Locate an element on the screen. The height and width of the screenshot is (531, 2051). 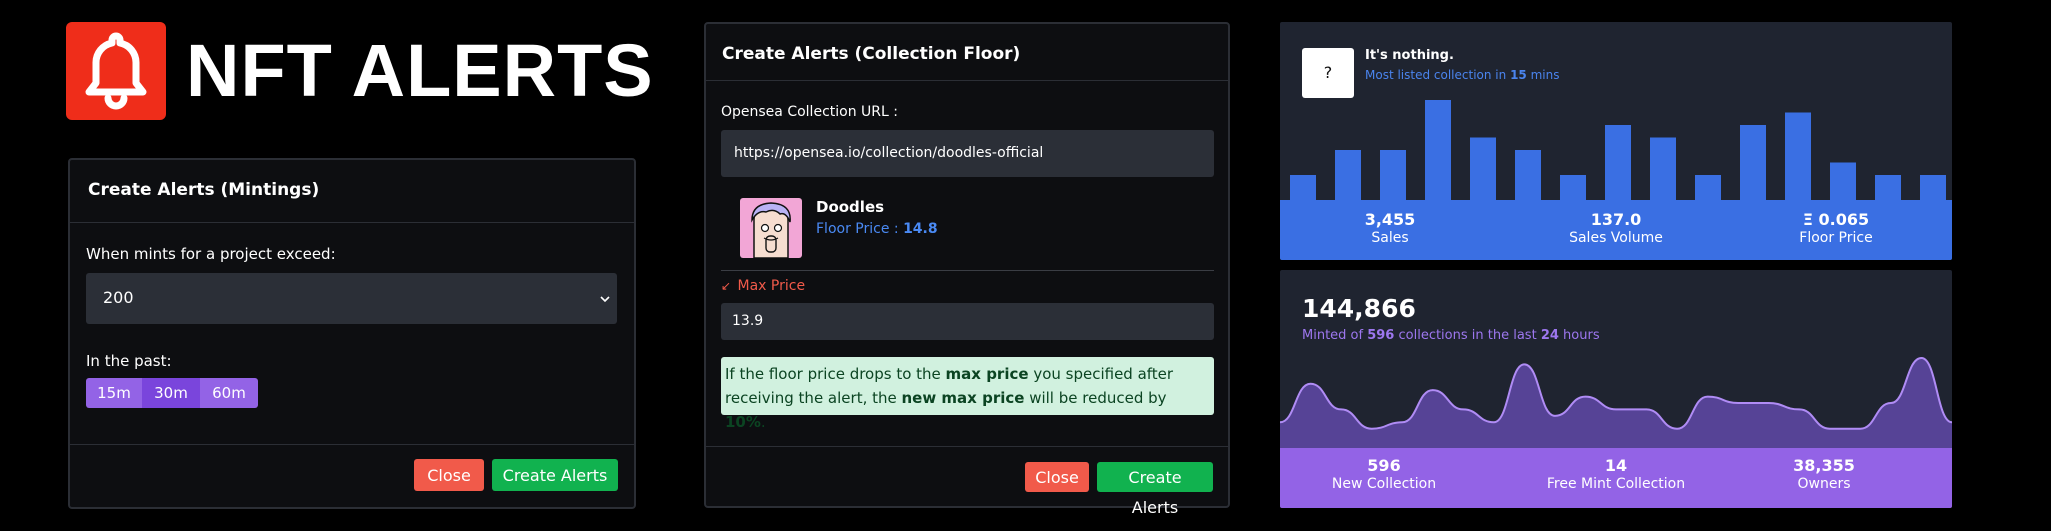
info-bold-max-price: max price is located at coordinates (987, 374).